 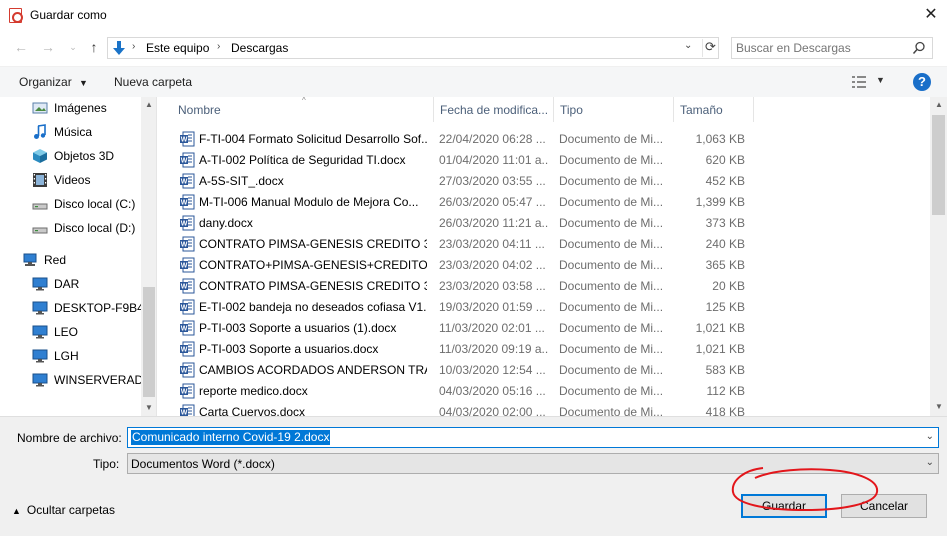 I want to click on drive-icon, so click(x=40, y=204).